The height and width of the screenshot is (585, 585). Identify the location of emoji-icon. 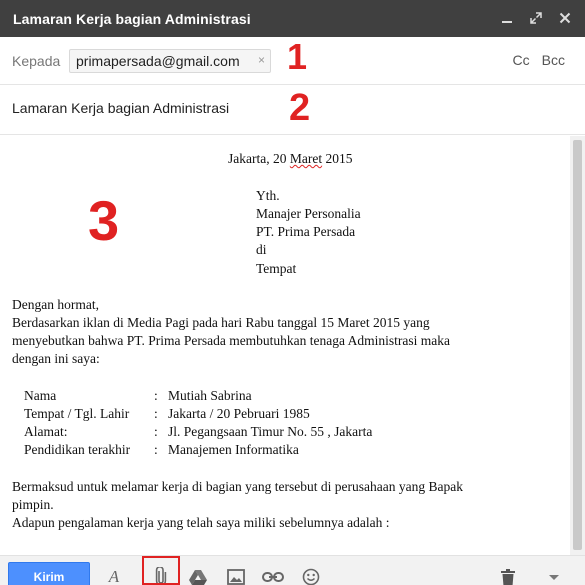
(311, 575).